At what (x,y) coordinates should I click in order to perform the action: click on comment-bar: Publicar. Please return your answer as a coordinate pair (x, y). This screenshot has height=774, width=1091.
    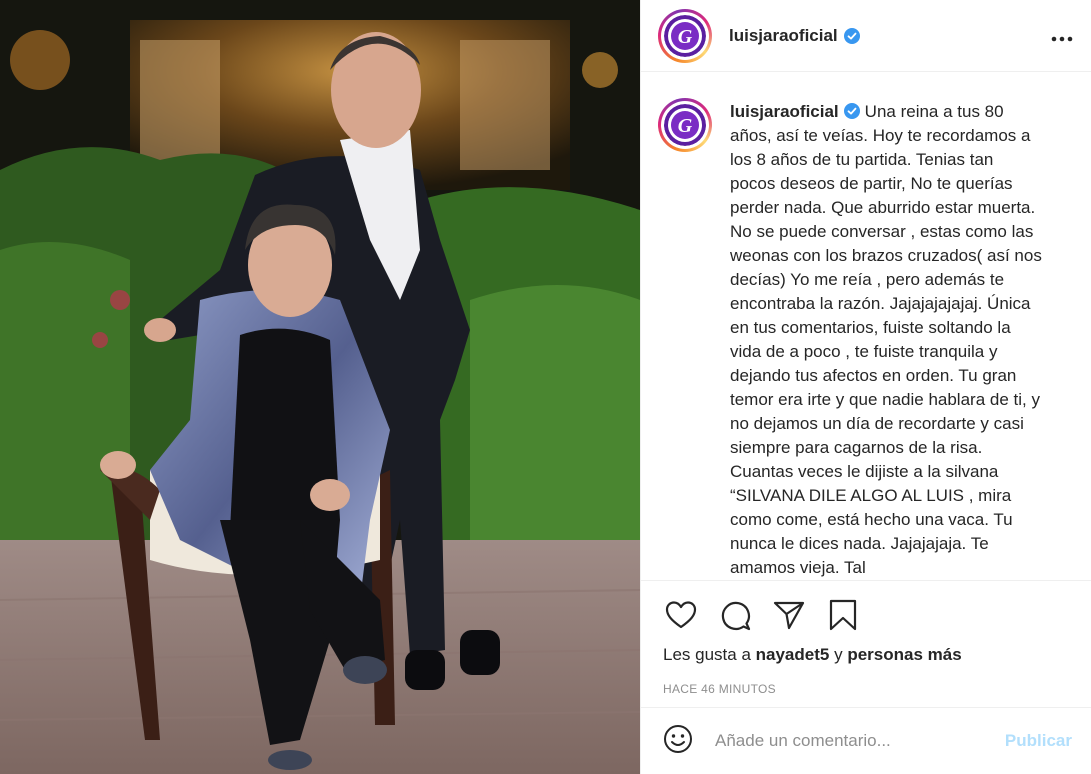
    Looking at the image, I should click on (866, 740).